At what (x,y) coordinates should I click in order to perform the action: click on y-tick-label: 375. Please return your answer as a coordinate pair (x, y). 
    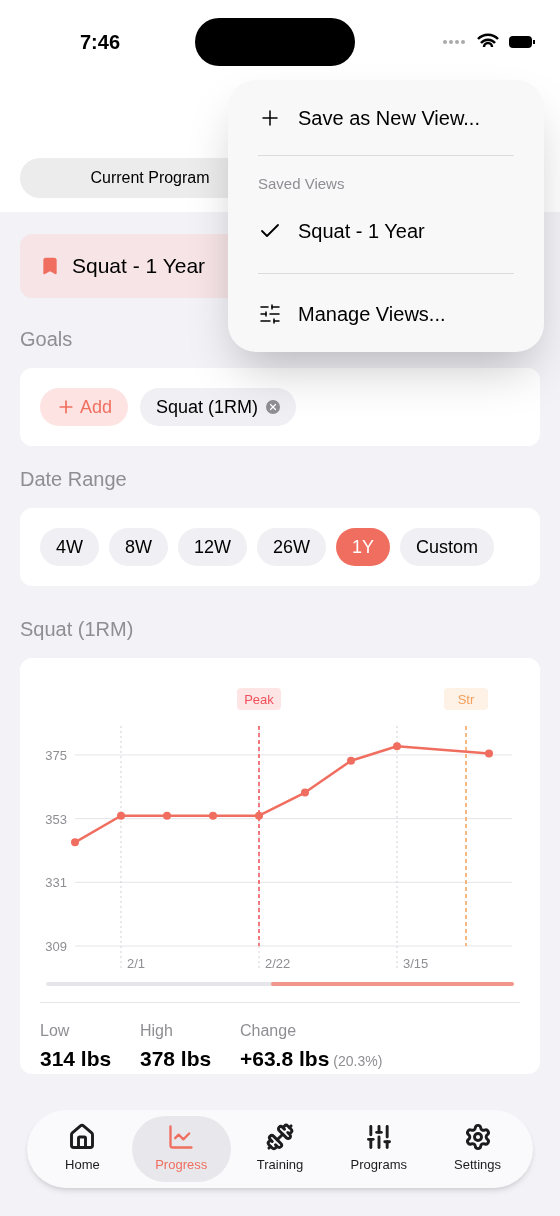
    Looking at the image, I should click on (56, 755).